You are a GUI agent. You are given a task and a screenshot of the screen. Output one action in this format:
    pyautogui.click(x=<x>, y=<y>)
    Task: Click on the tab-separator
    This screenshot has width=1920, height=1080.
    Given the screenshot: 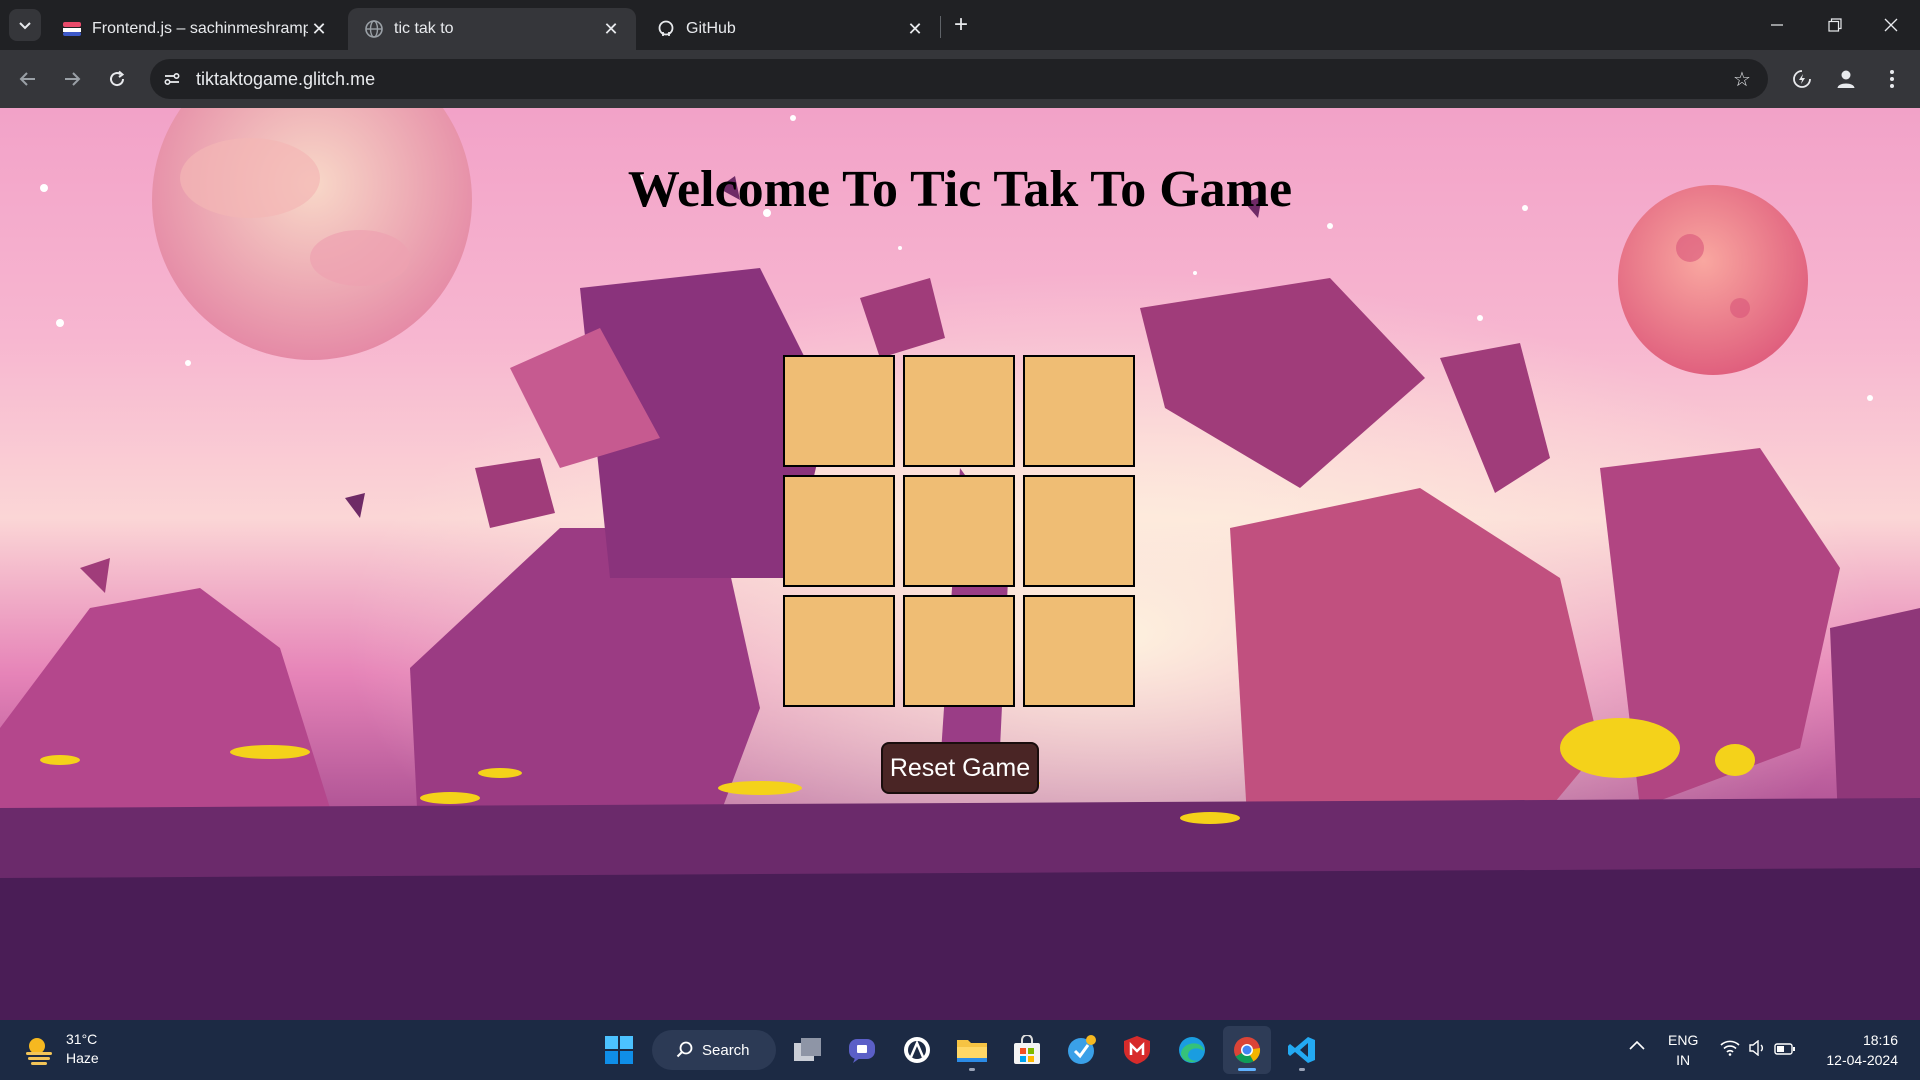 What is the action you would take?
    pyautogui.click(x=940, y=27)
    